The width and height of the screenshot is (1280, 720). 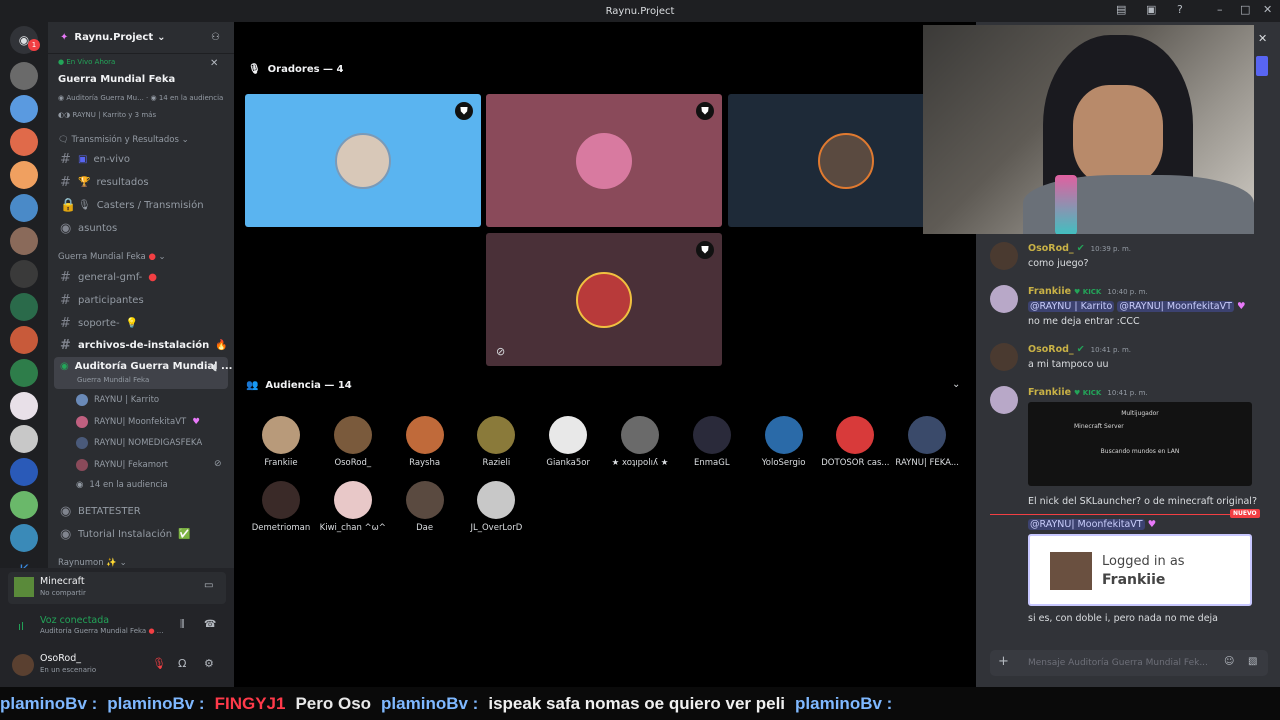 What do you see at coordinates (501, 351) in the screenshot?
I see `muted-mic-icon: ⊘` at bounding box center [501, 351].